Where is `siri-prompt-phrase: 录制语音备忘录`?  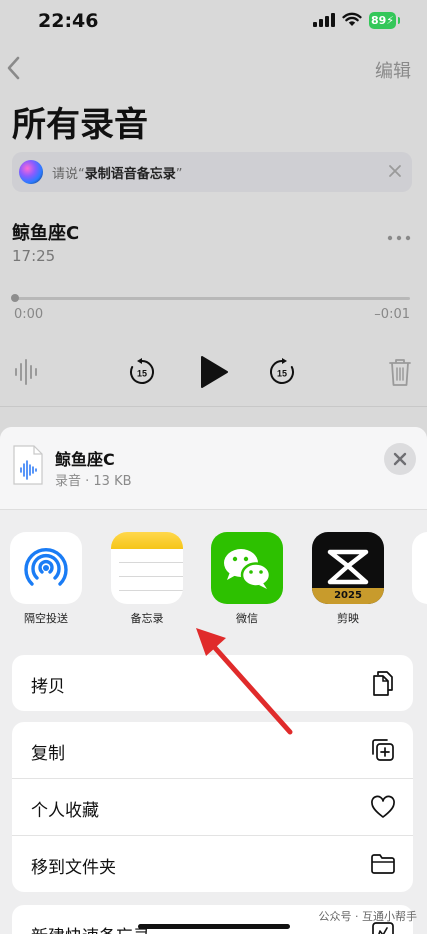
siri-prompt-phrase: 录制语音备忘录 is located at coordinates (130, 174).